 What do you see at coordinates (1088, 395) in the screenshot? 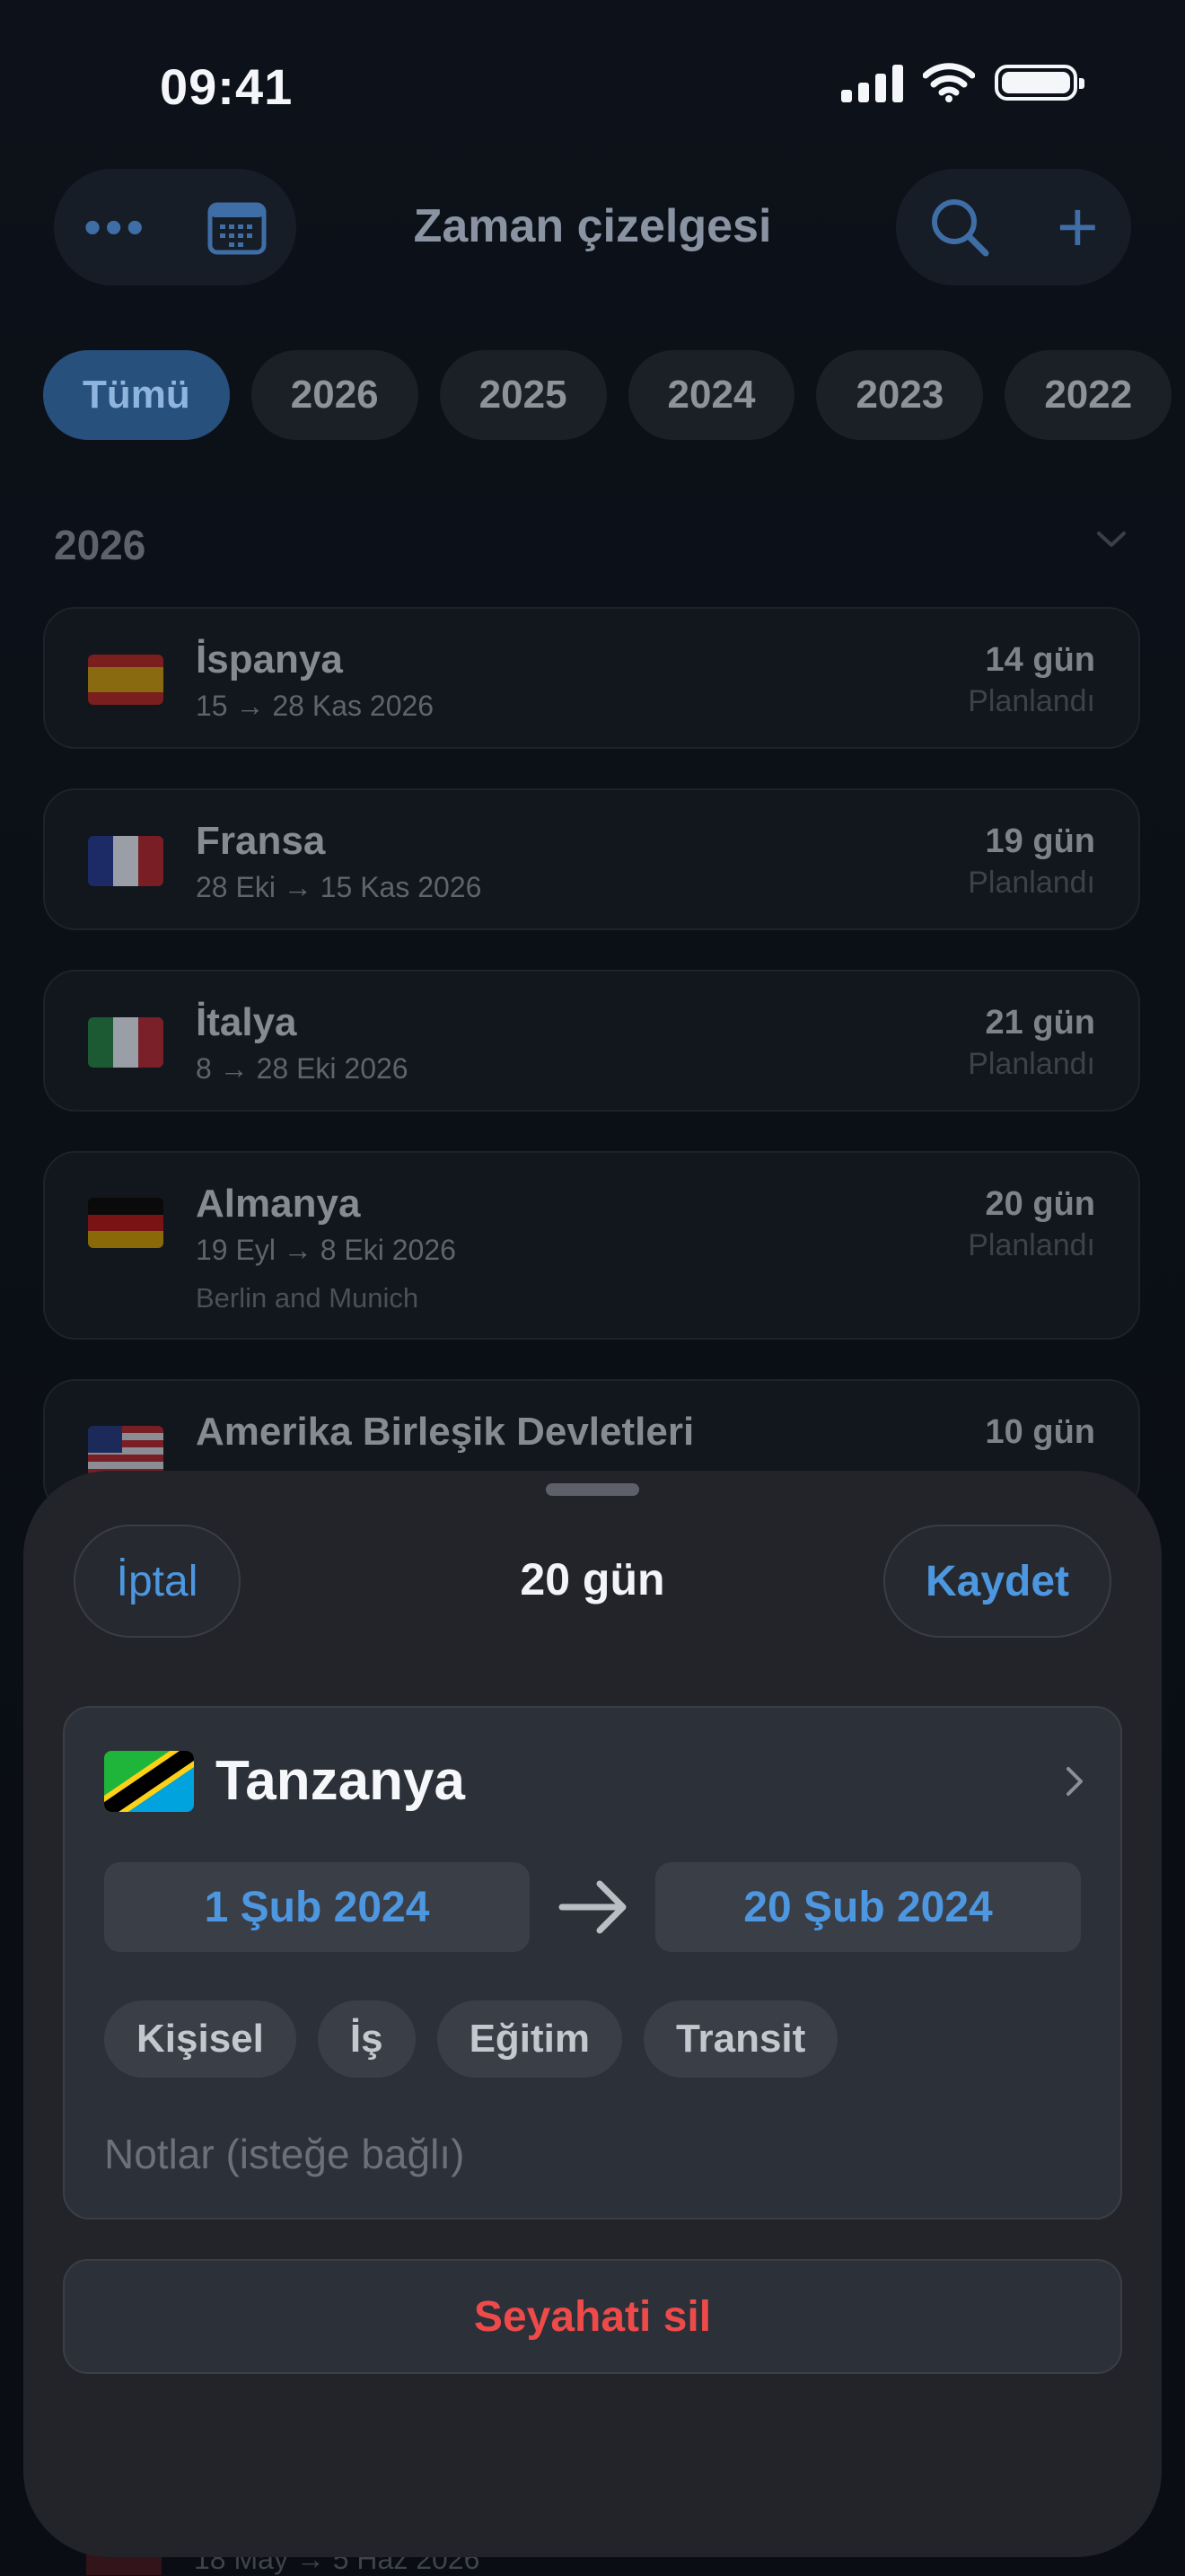
I see `filter-chip-2022: 2022` at bounding box center [1088, 395].